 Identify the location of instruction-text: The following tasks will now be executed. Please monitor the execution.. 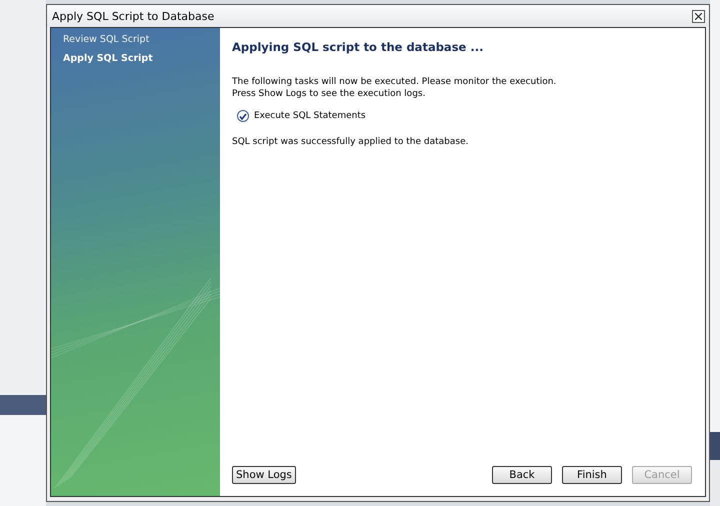
(395, 82).